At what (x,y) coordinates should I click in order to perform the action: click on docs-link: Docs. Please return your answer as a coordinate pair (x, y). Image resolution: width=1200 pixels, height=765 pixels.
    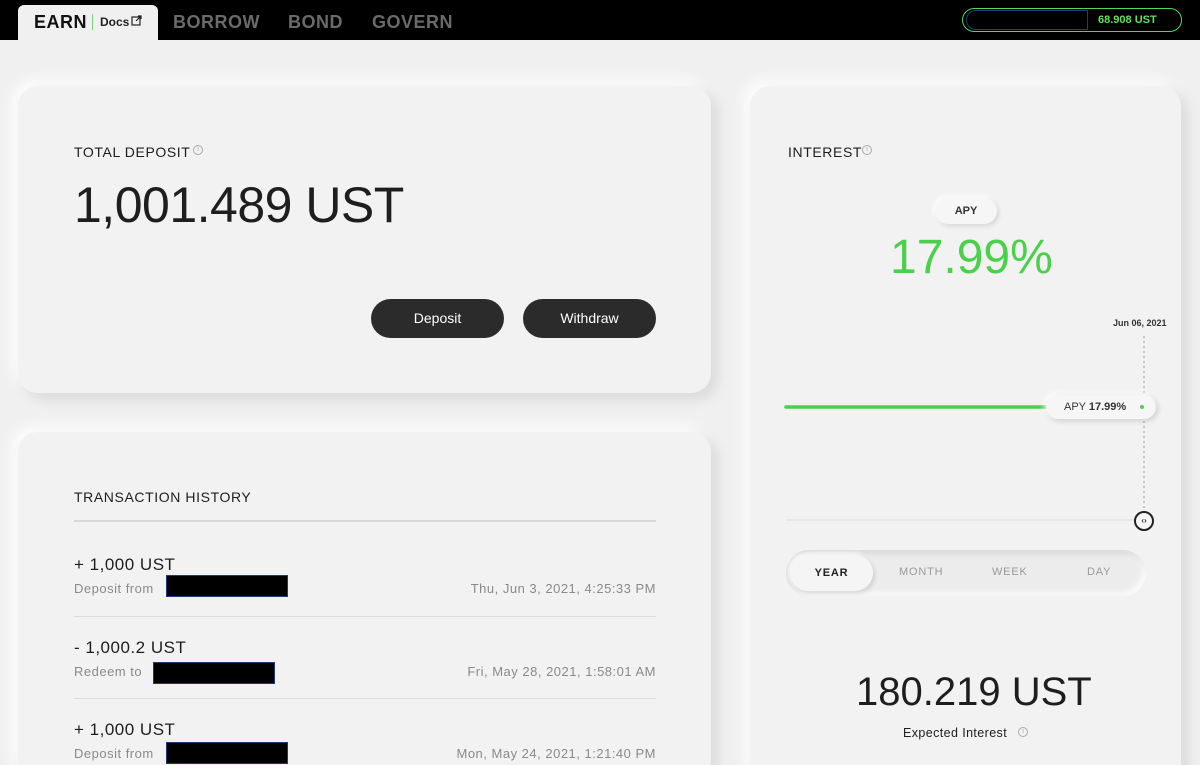
    Looking at the image, I should click on (114, 22).